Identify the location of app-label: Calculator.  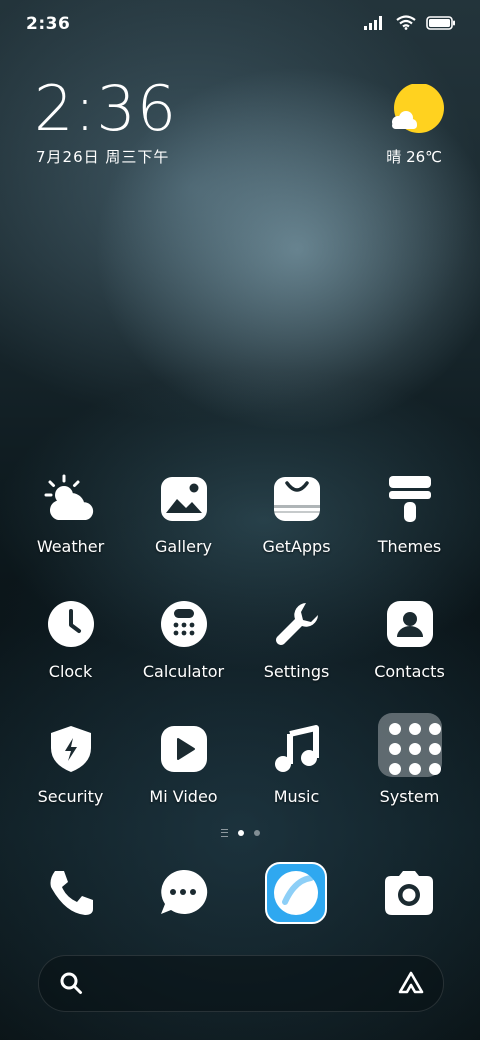
(183, 671).